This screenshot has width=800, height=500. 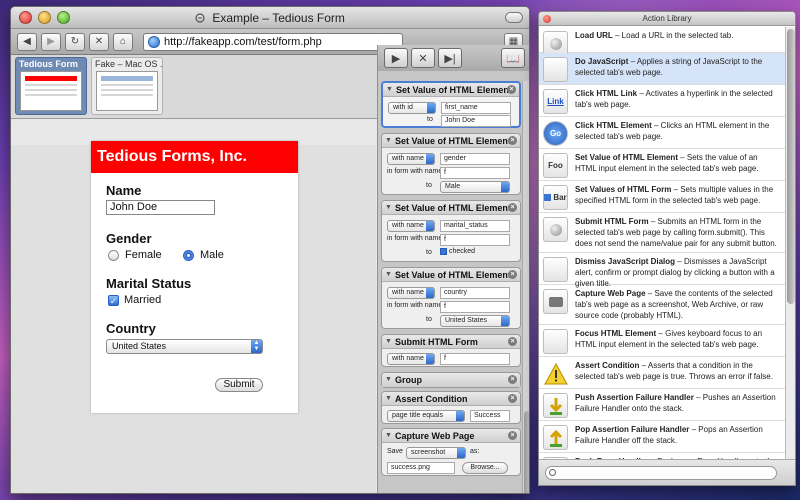 I want to click on action-group: ▼ Group ×, so click(x=451, y=380).